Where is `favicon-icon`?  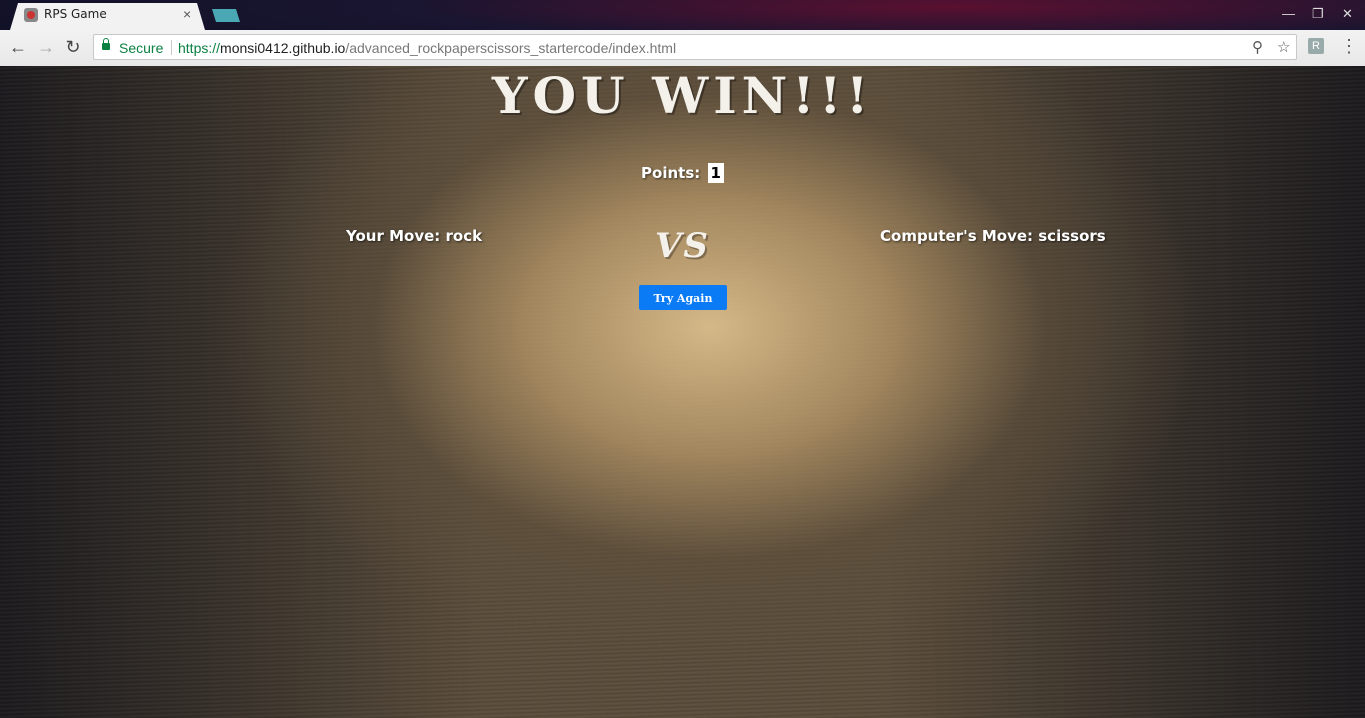 favicon-icon is located at coordinates (31, 15).